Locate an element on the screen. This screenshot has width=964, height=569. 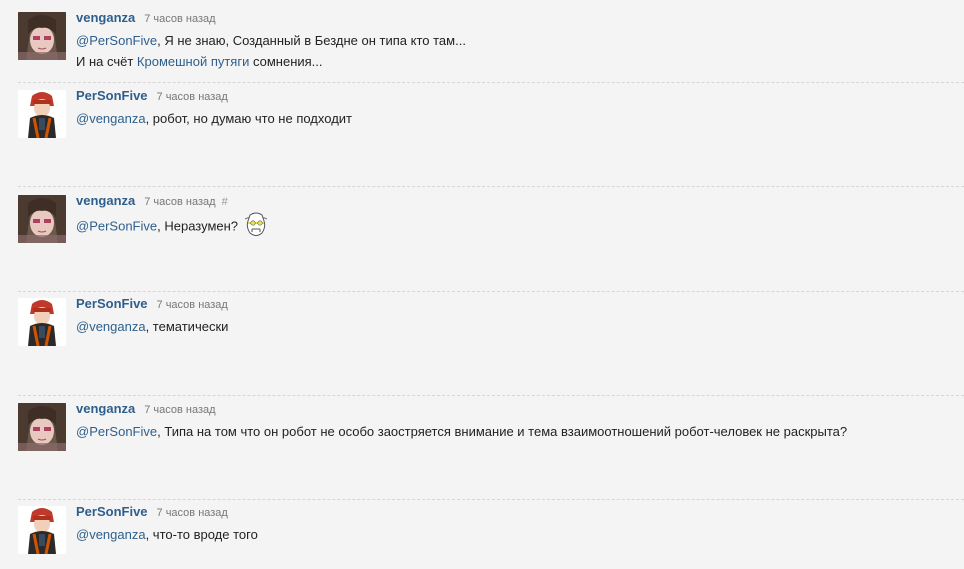
comment-text: @PerSonFive, Неразумен? is located at coordinates (173, 226).